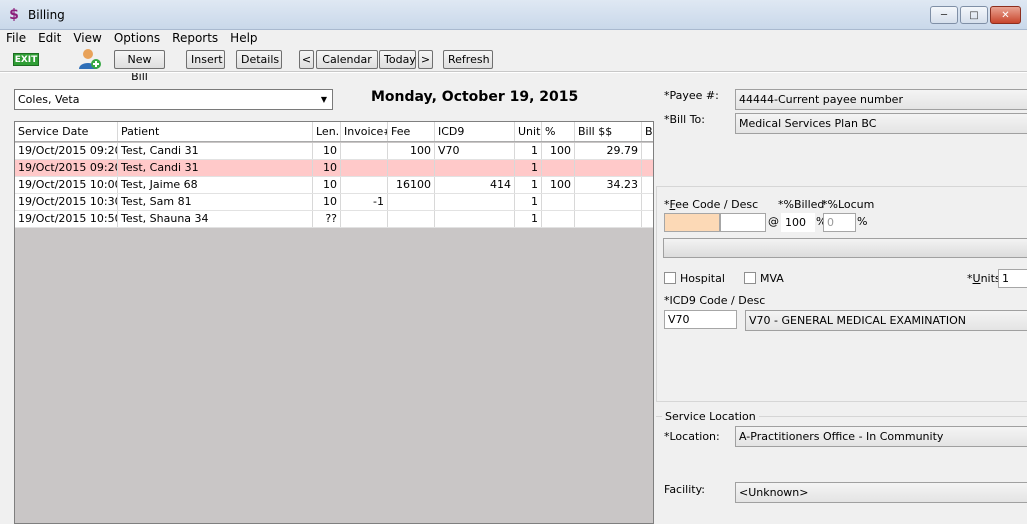  Describe the element at coordinates (848, 204) in the screenshot. I see `pct-locum-label: *%Locum` at that location.